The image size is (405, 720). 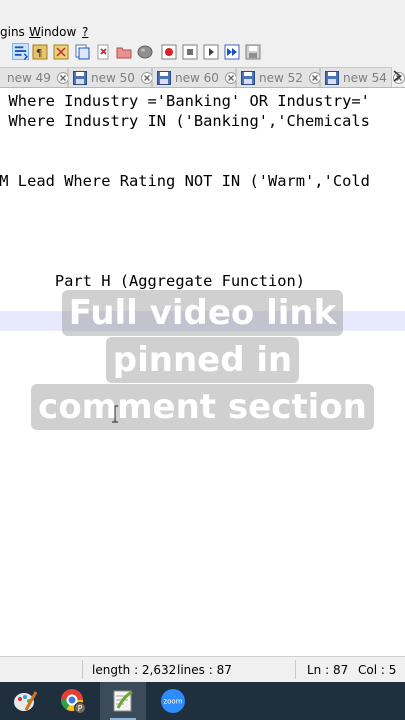 What do you see at coordinates (189, 51) in the screenshot?
I see `stop-recording-icon` at bounding box center [189, 51].